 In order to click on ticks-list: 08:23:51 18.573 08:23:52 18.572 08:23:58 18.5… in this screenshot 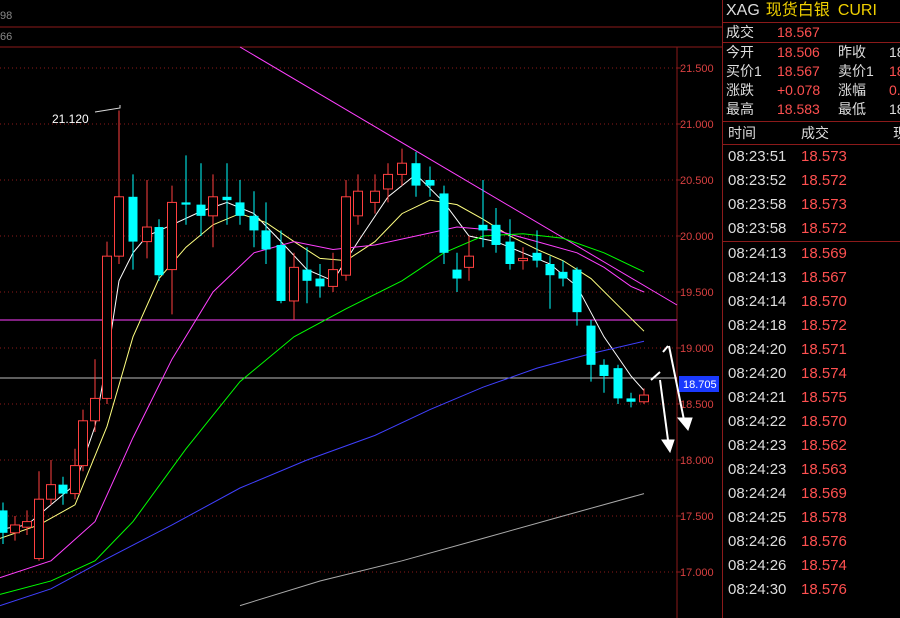, I will do `click(811, 373)`.